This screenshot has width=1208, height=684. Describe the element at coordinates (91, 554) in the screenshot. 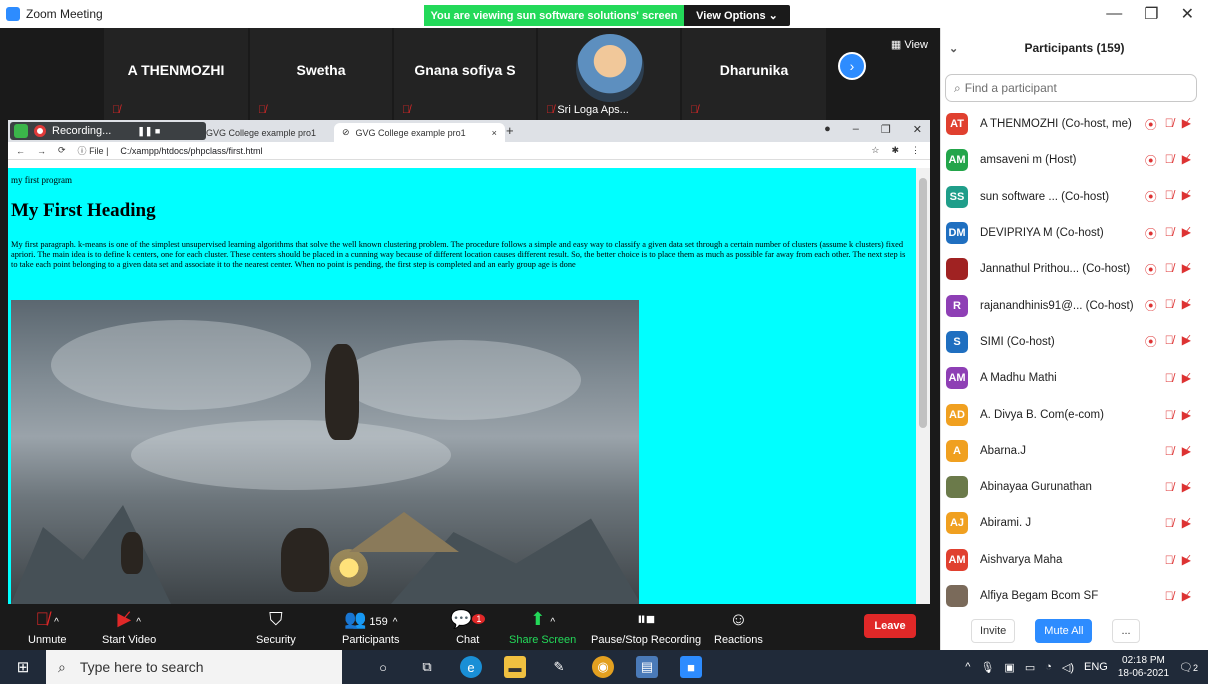

I see `mountain-shape` at that location.